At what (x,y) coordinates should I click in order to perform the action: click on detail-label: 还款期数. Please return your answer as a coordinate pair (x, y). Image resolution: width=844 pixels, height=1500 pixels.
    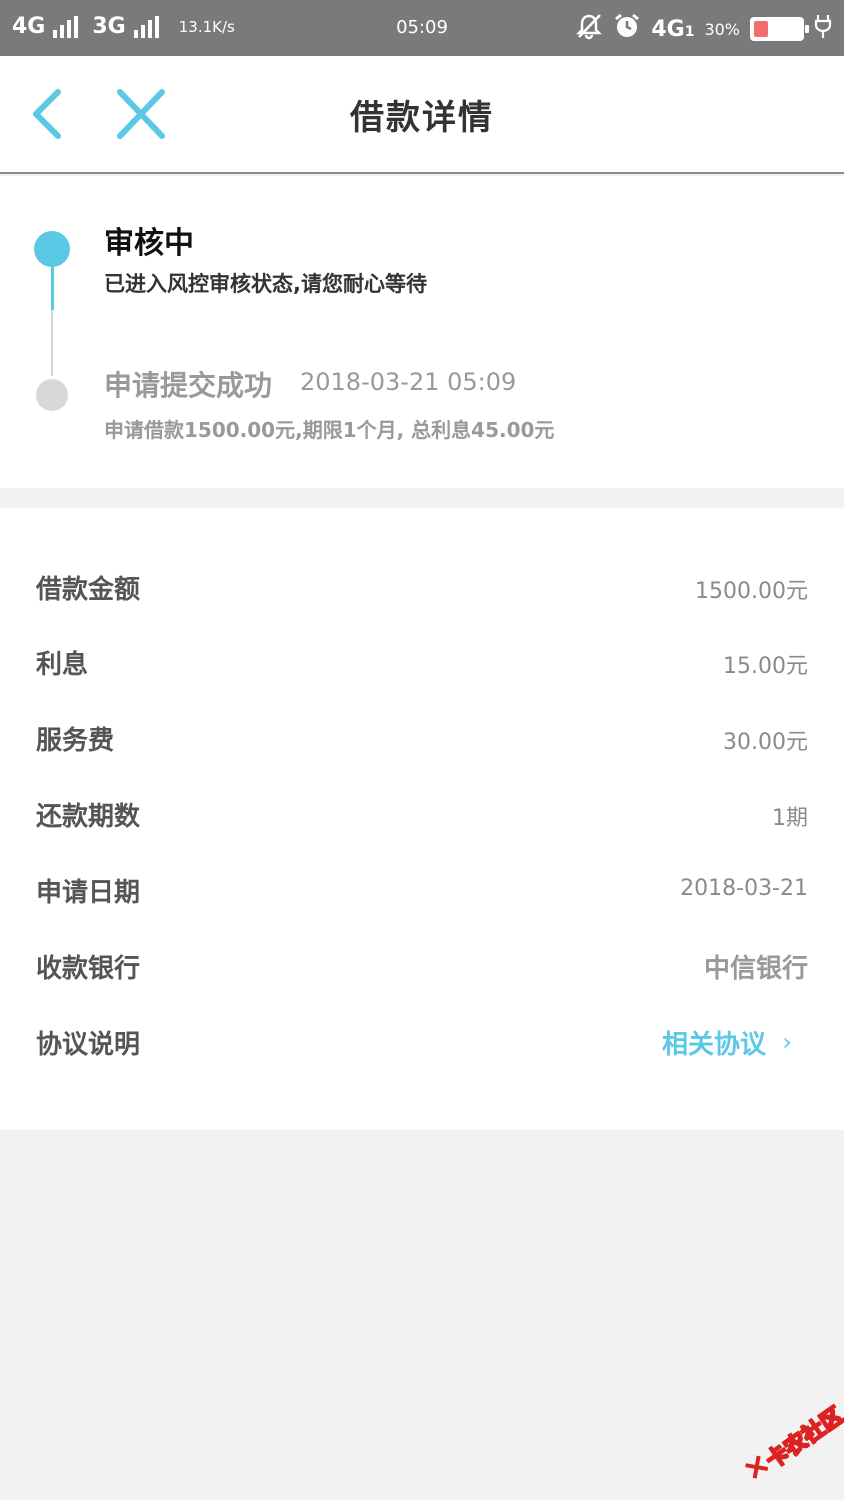
    Looking at the image, I should click on (88, 817).